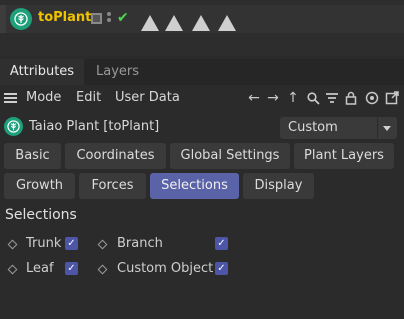  What do you see at coordinates (112, 186) in the screenshot?
I see `category-forces: Forces` at bounding box center [112, 186].